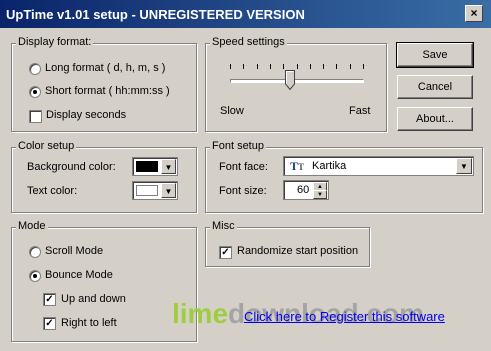 The height and width of the screenshot is (351, 491). Describe the element at coordinates (35, 69) in the screenshot. I see `radio-long-format` at that location.